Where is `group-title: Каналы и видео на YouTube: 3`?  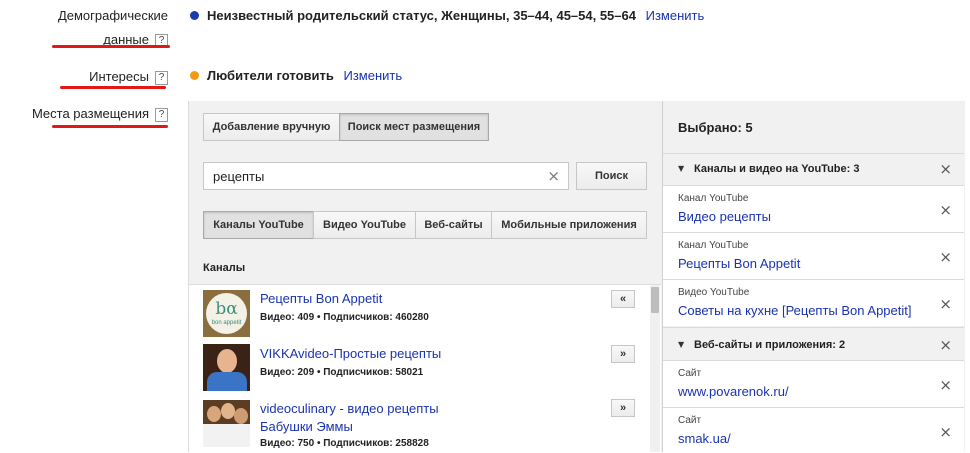 group-title: Каналы и видео на YouTube: 3 is located at coordinates (777, 169).